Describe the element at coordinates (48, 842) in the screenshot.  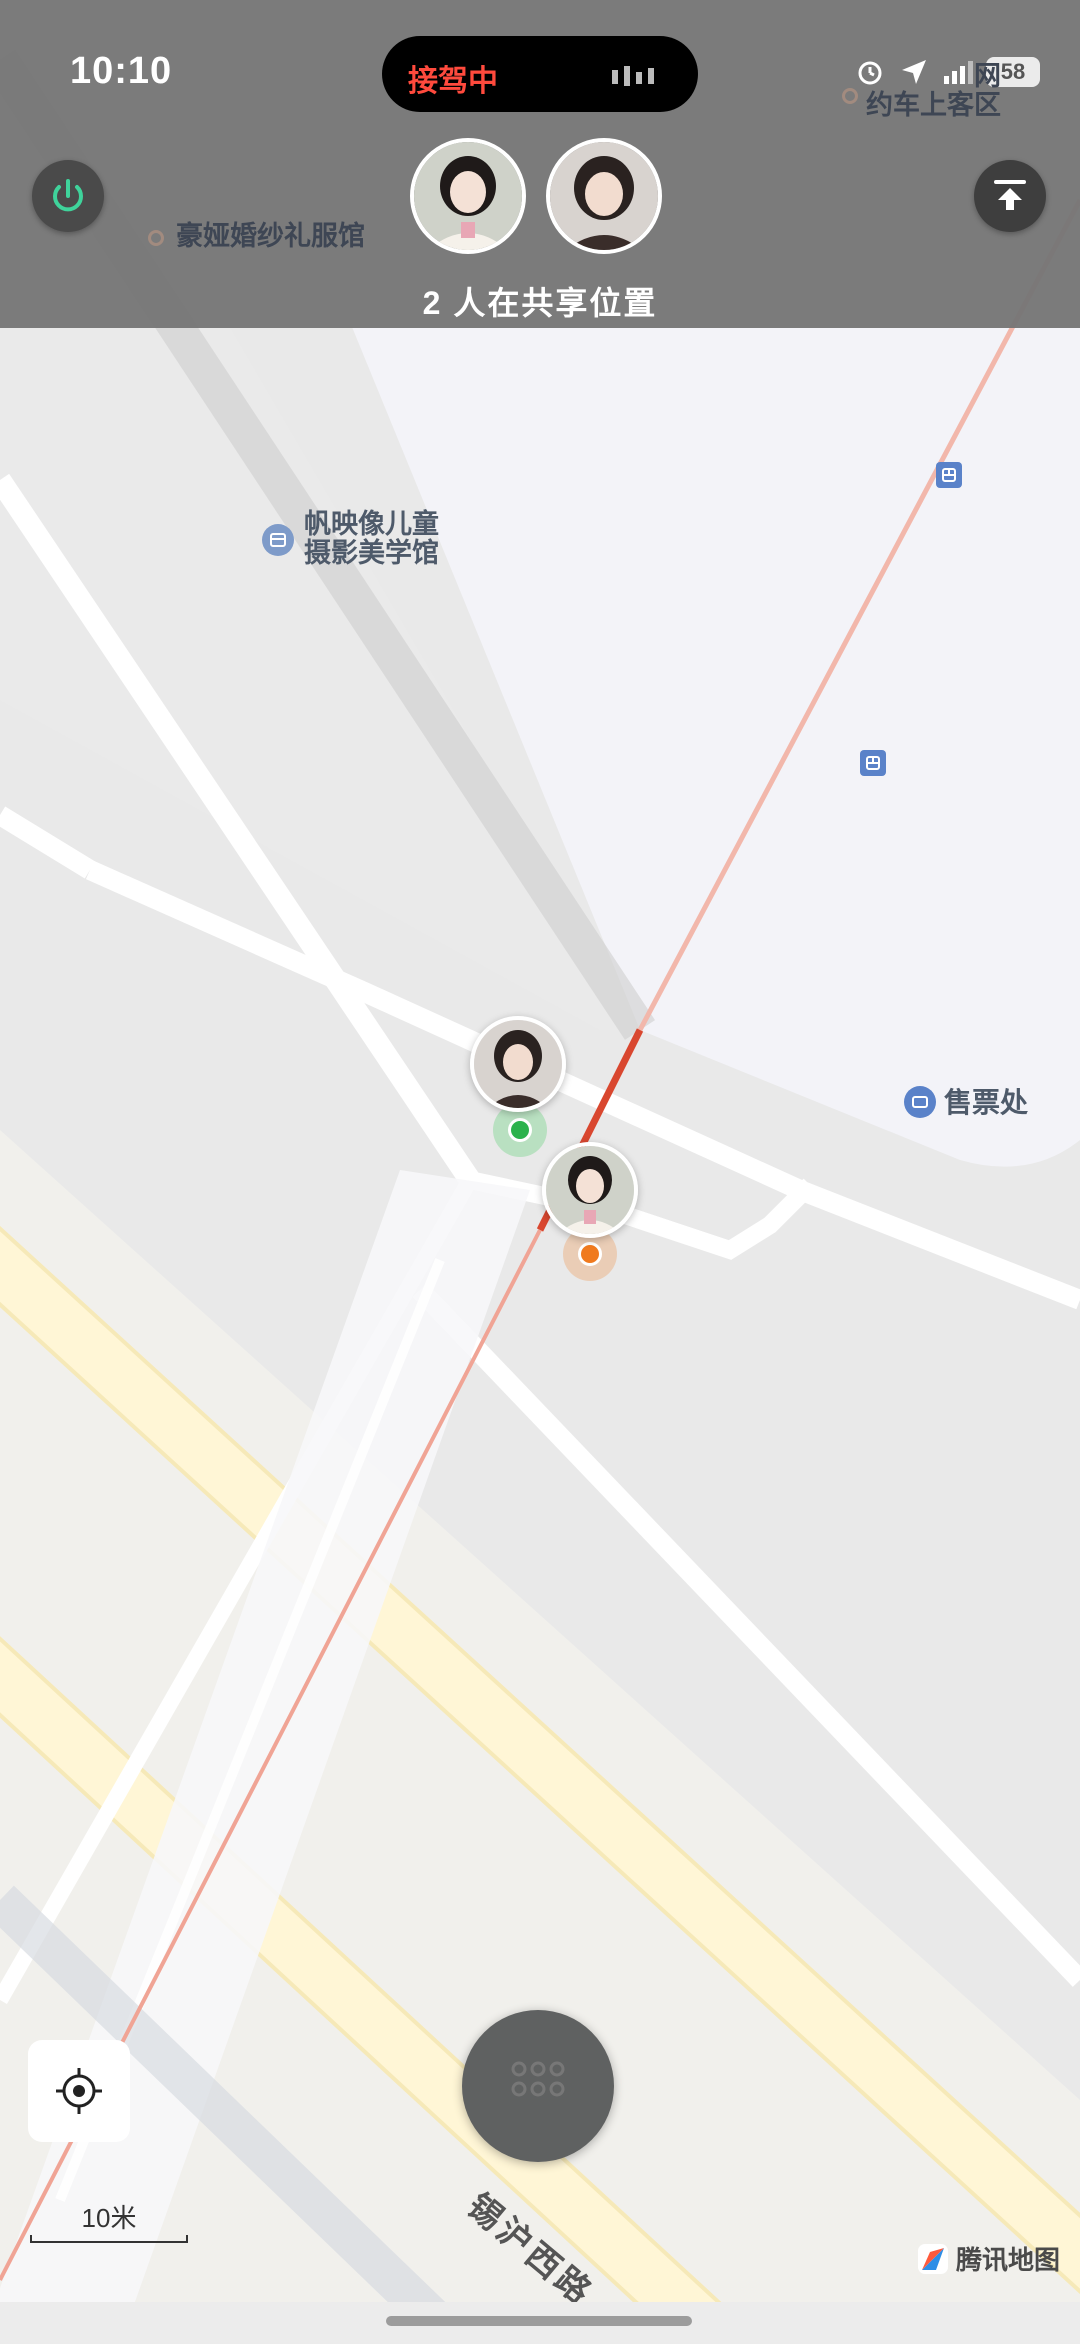
I see `road-b-start` at that location.